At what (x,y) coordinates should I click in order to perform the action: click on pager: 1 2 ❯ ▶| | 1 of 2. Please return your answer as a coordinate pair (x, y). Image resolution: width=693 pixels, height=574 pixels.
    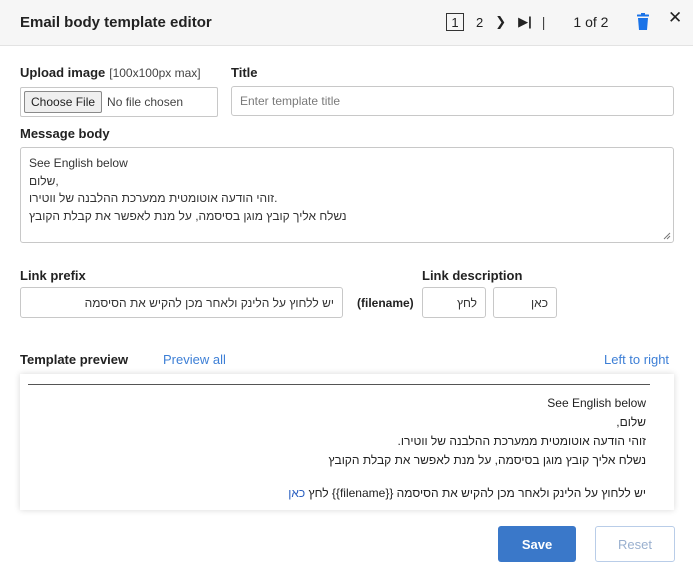
    Looking at the image, I should click on (527, 22).